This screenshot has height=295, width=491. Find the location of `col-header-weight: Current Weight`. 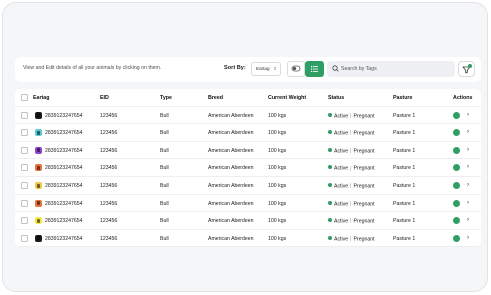

col-header-weight: Current Weight is located at coordinates (287, 98).